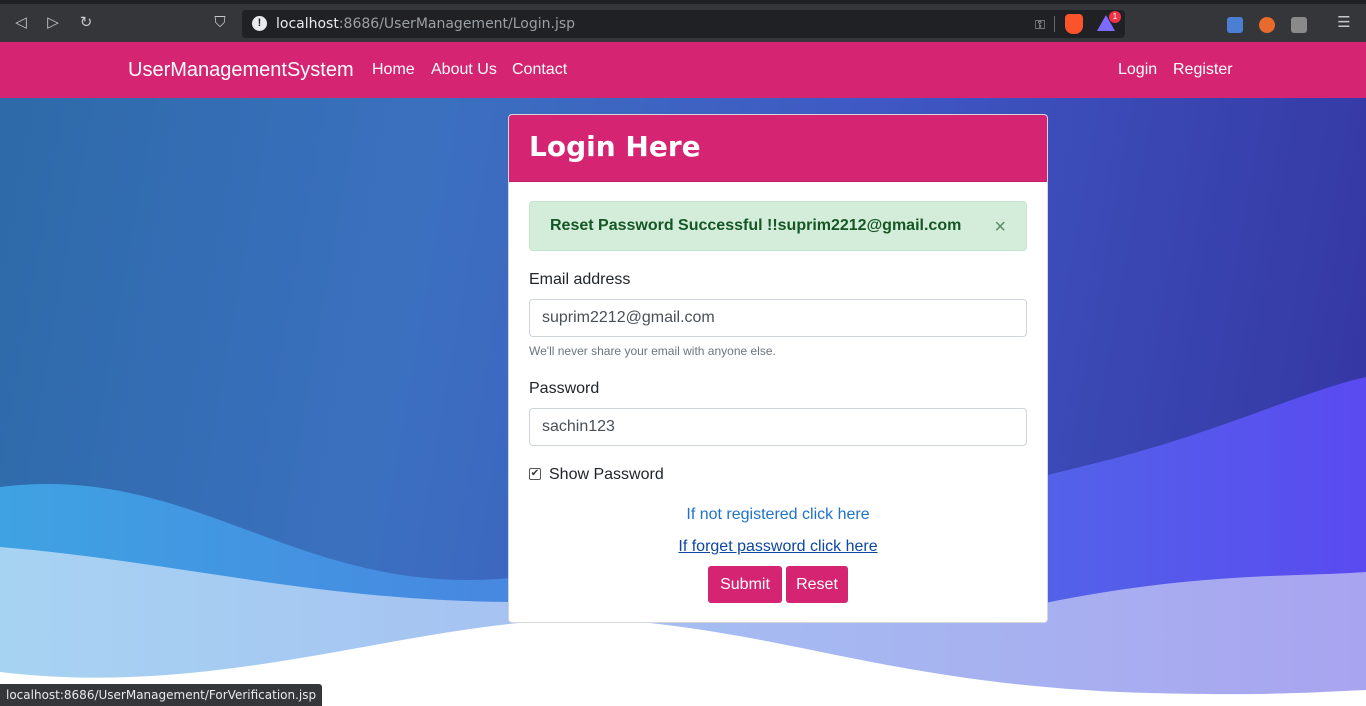 The height and width of the screenshot is (706, 1366). Describe the element at coordinates (53, 23) in the screenshot. I see `forward-icon: ▷` at that location.